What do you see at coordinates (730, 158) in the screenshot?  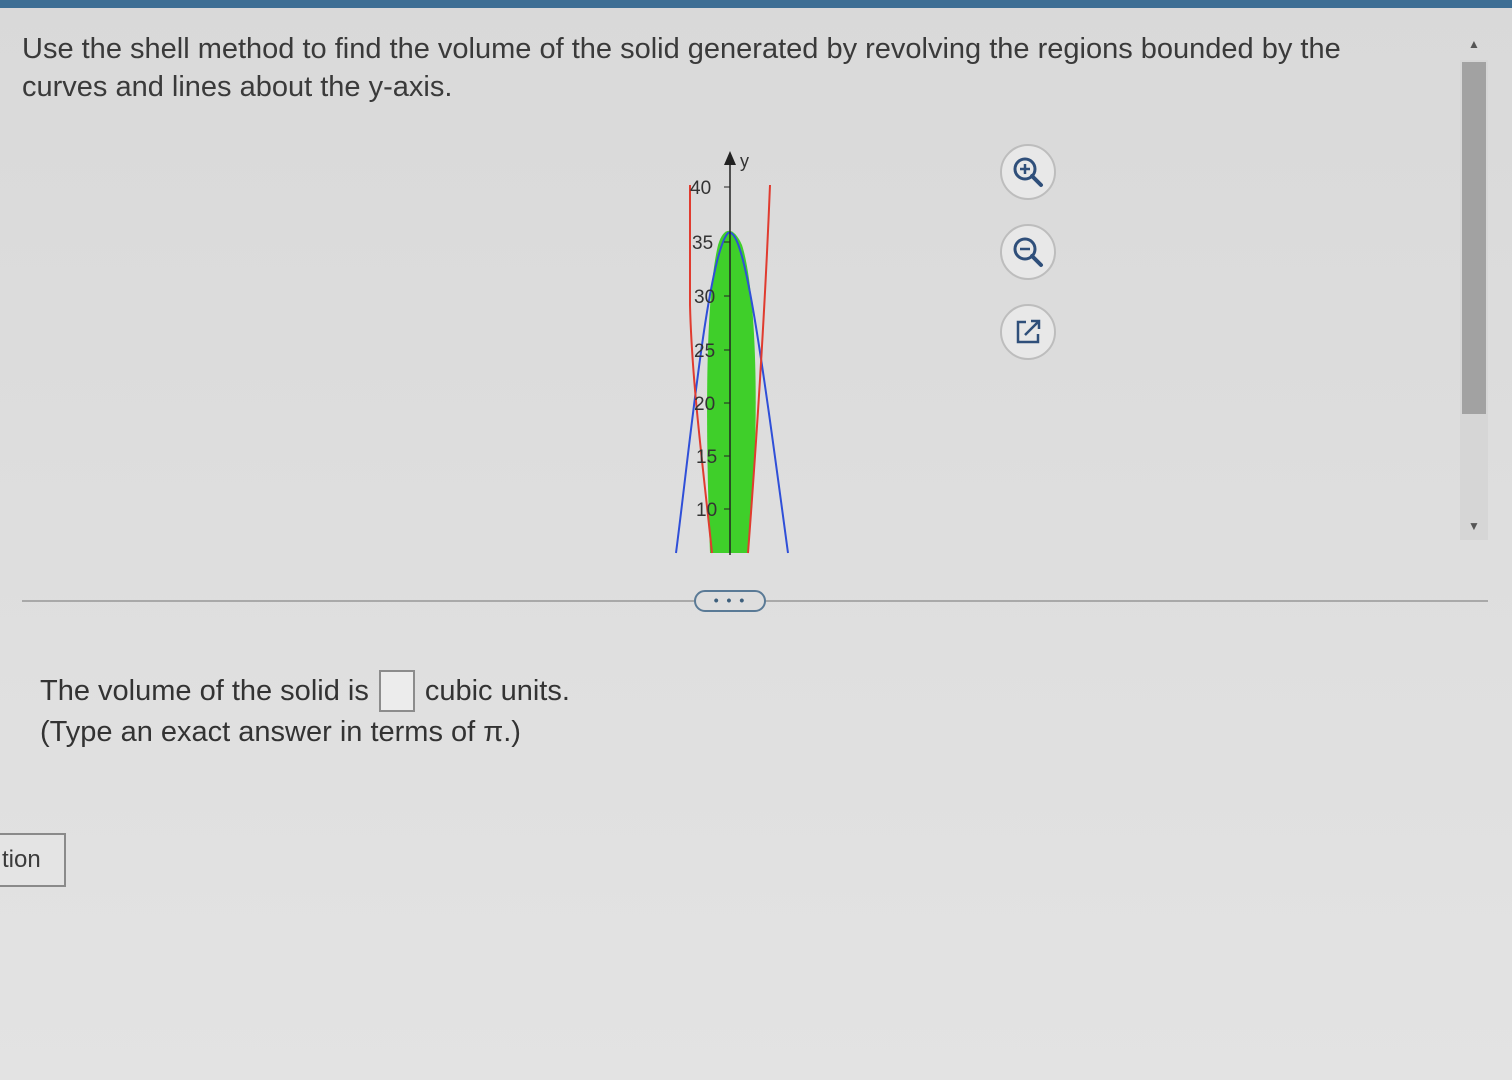 I see `y-axis-arrow` at bounding box center [730, 158].